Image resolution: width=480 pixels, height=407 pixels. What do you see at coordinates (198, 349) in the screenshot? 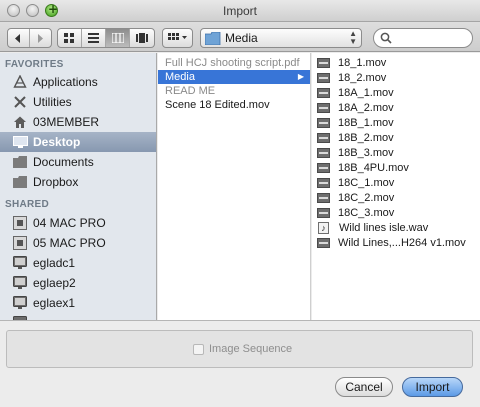
I see `image-sequence-checkbox` at bounding box center [198, 349].